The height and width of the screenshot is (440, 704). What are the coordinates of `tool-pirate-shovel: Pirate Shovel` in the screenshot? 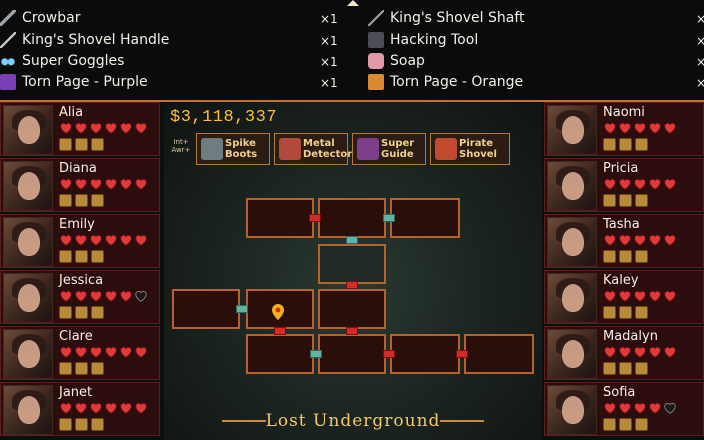 It's located at (470, 149).